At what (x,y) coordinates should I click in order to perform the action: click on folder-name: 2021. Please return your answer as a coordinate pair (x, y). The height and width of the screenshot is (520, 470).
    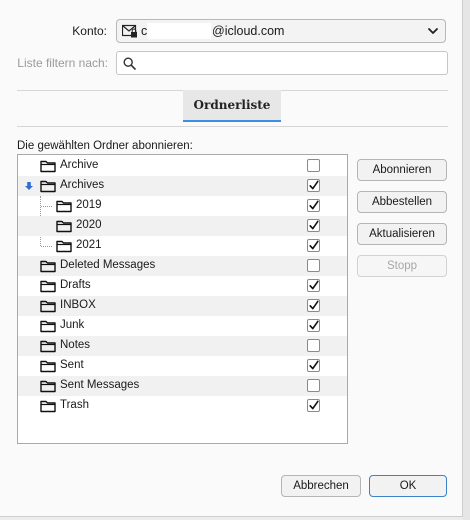
    Looking at the image, I should click on (89, 245).